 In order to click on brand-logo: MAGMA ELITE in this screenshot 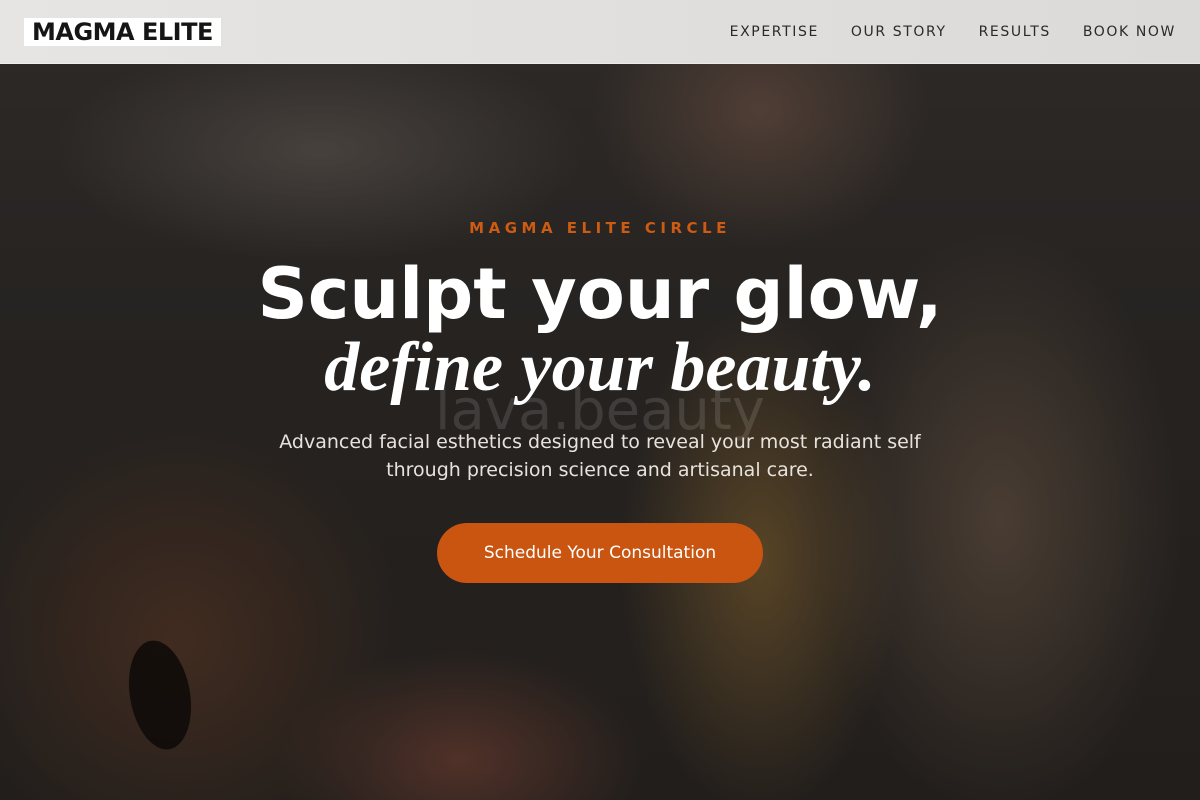, I will do `click(122, 31)`.